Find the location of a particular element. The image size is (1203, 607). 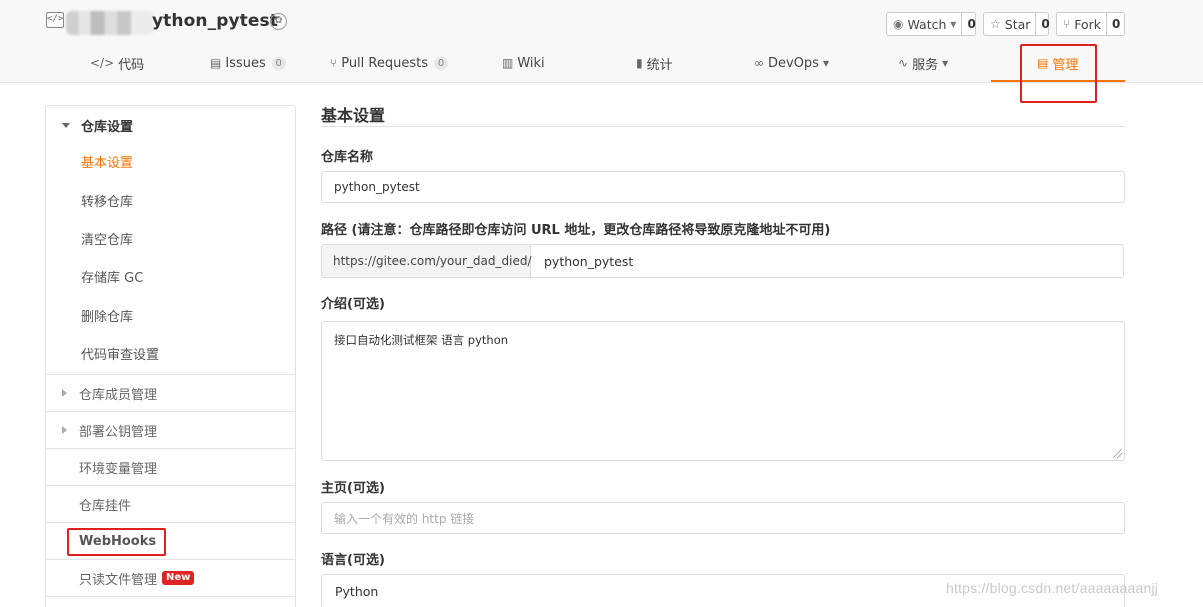

watermark: https://blog.csdn.net/aaaaaaaanjj is located at coordinates (1052, 588).